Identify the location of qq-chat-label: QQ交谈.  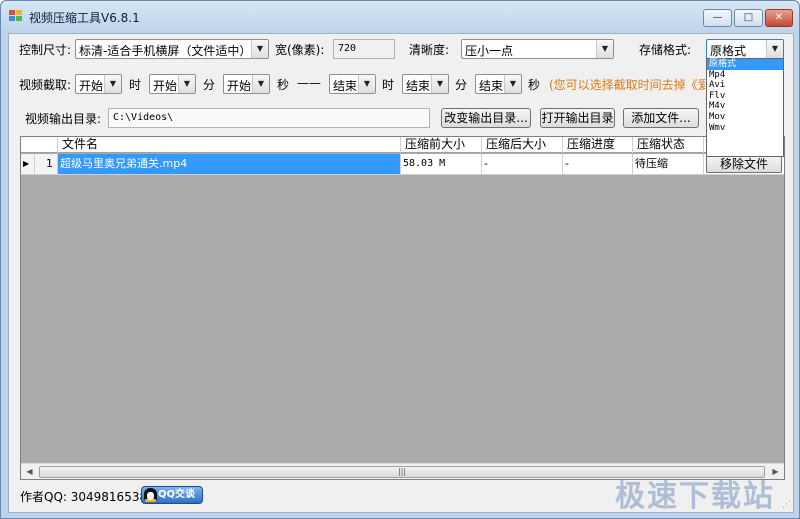
(177, 494).